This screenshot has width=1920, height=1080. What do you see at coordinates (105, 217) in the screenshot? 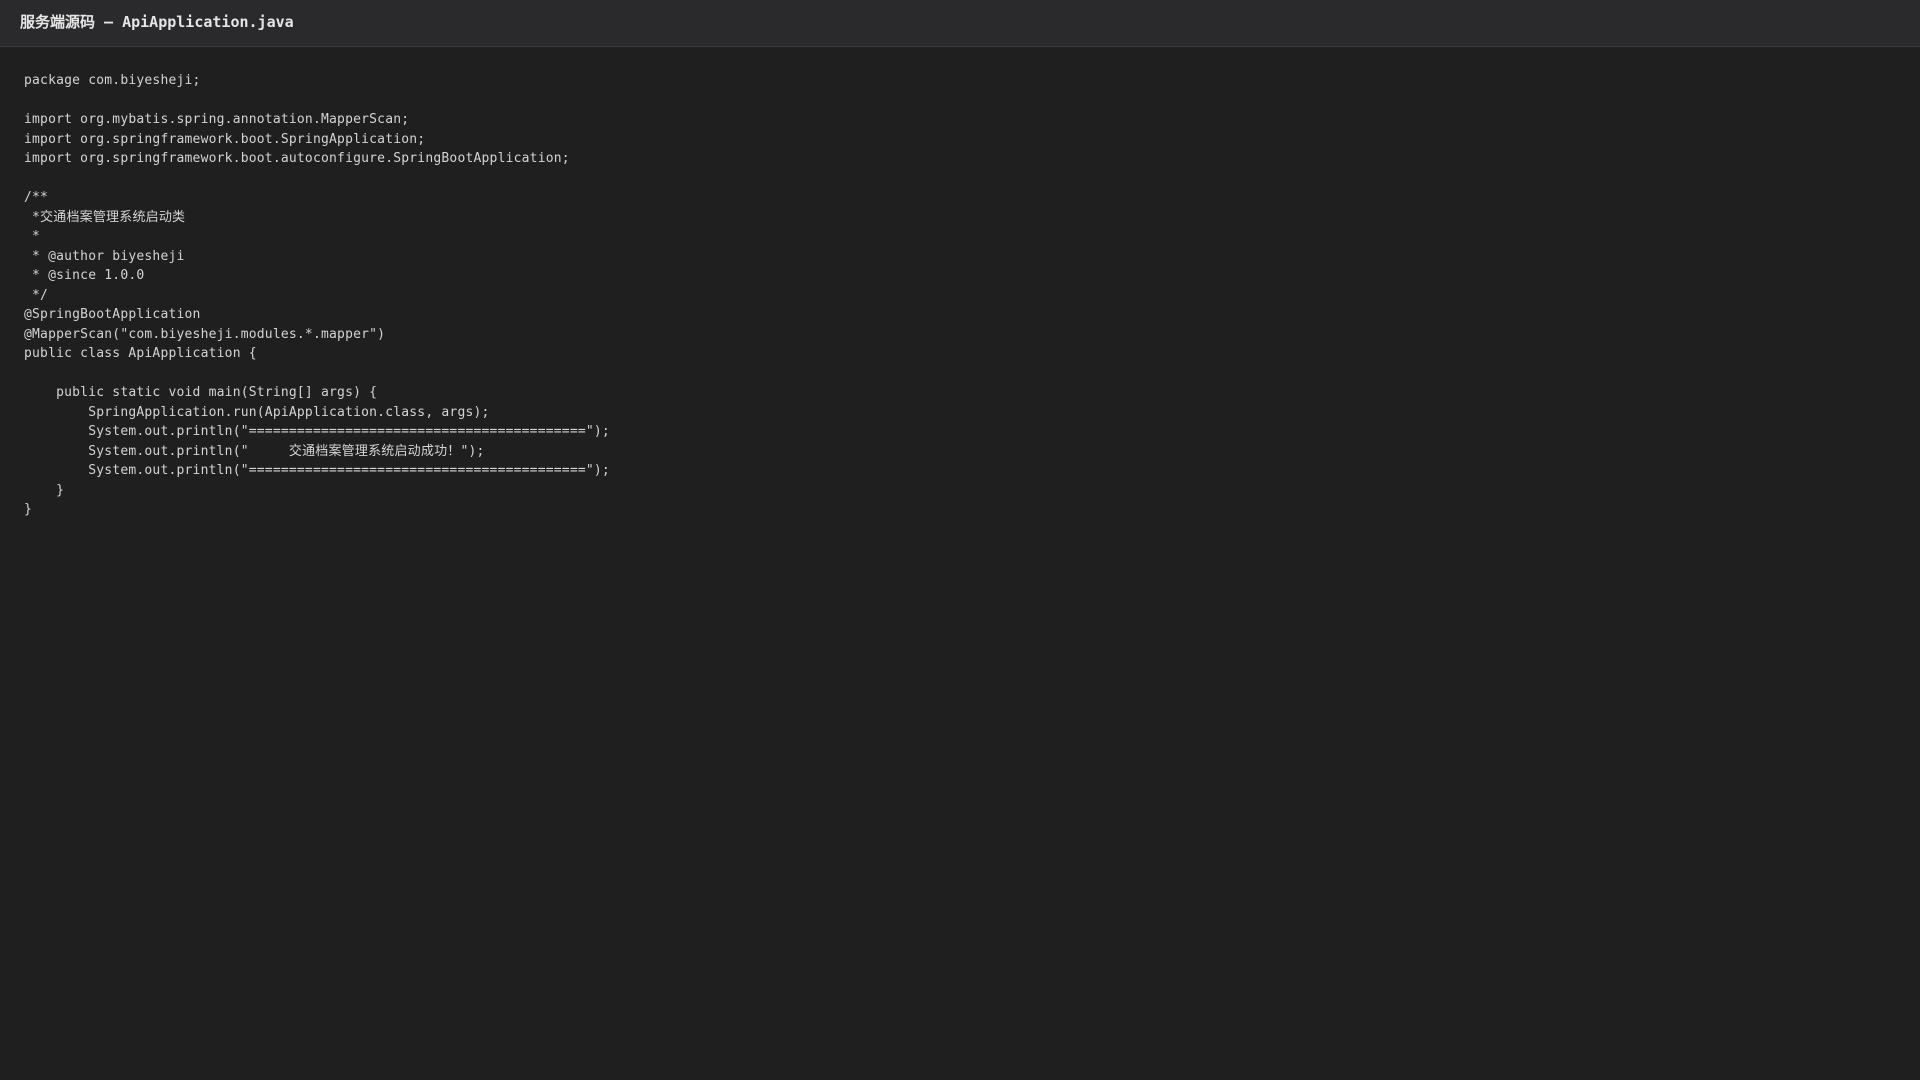
I see `code-line: *交通档案管理系统启动类` at bounding box center [105, 217].